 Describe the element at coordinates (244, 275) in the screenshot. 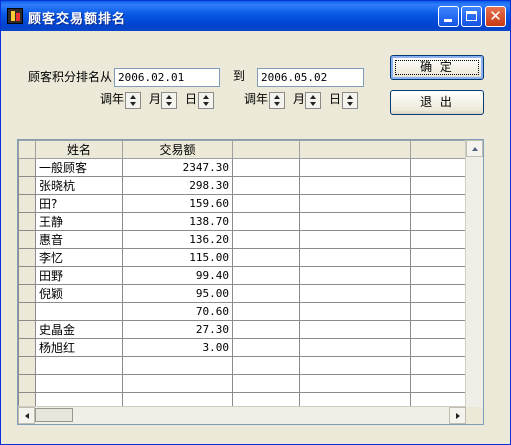

I see `table-row: 田野 99.40` at that location.